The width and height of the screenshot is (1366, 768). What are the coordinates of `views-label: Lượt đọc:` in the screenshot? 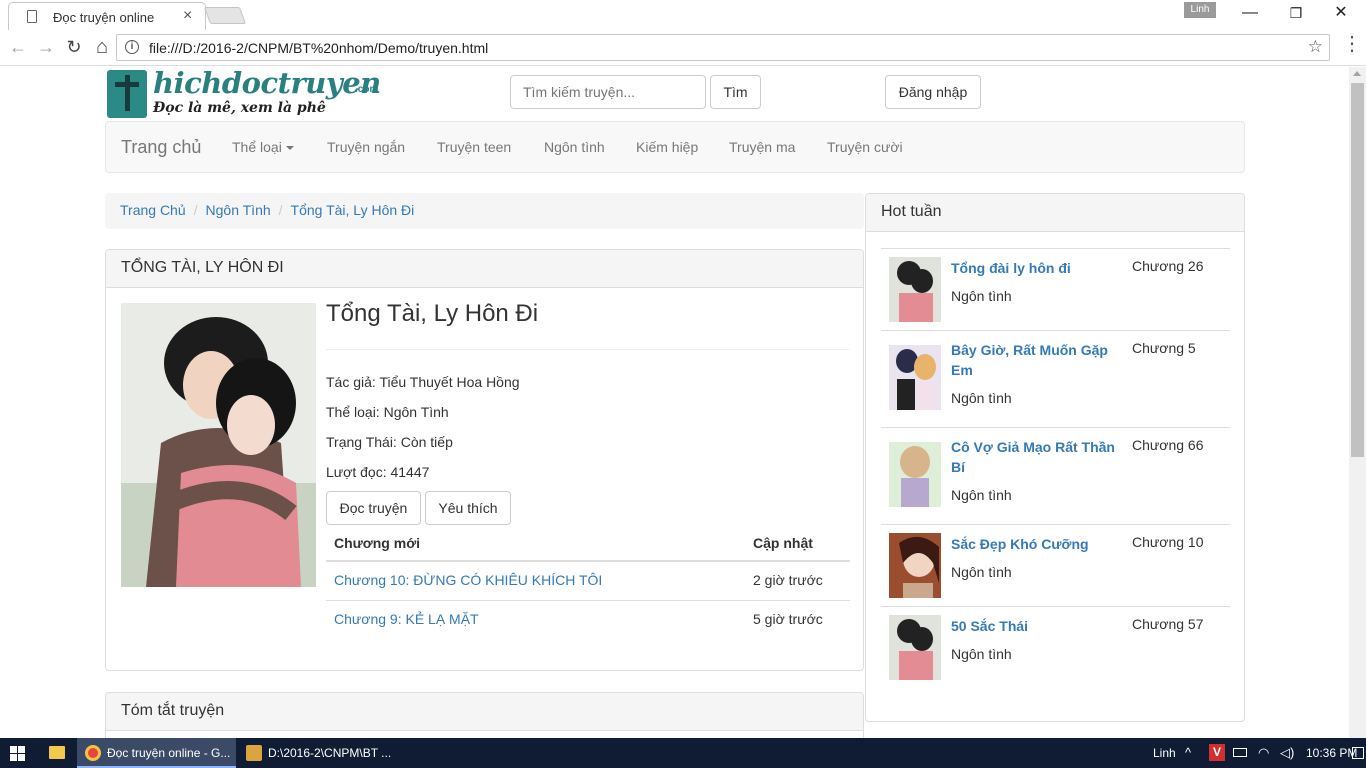 It's located at (356, 472).